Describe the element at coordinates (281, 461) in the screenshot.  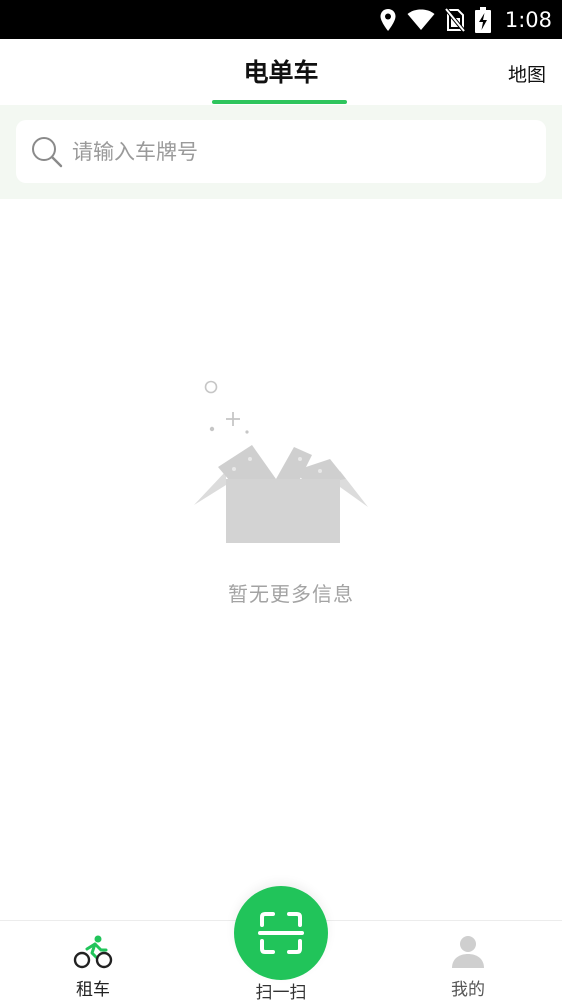
I see `empty-box-icon` at that location.